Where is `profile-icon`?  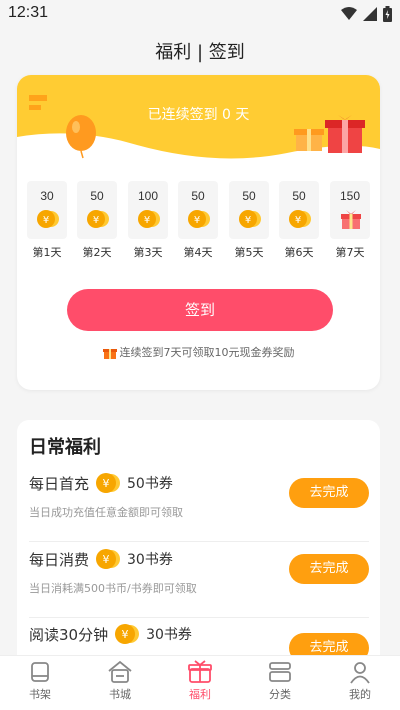
profile-icon is located at coordinates (360, 673).